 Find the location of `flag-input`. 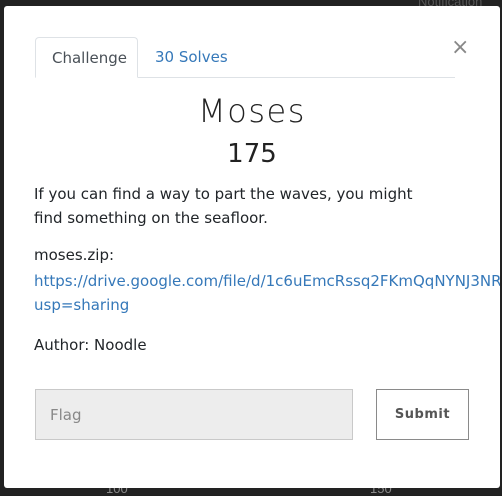

flag-input is located at coordinates (194, 414).